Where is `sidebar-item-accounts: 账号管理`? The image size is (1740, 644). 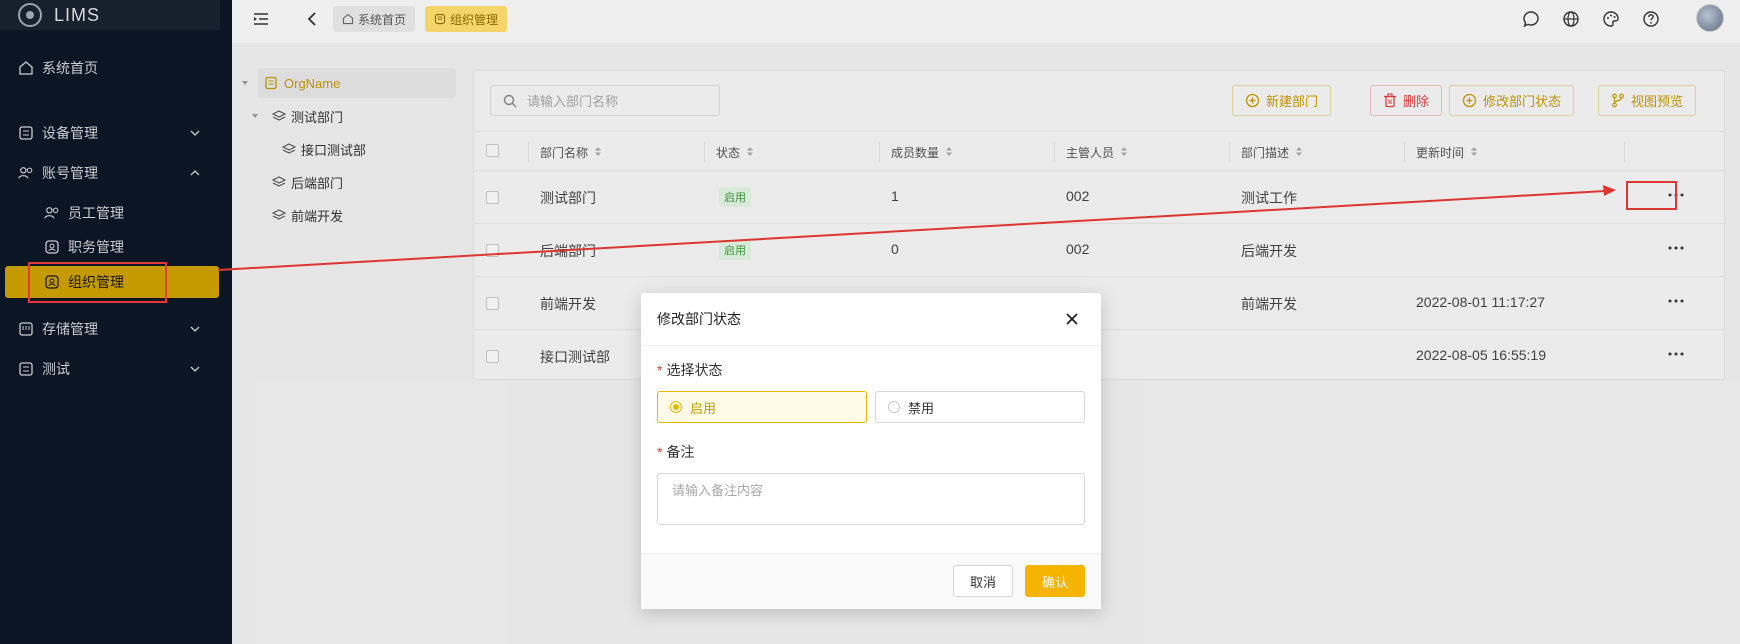
sidebar-item-accounts: 账号管理 is located at coordinates (116, 173).